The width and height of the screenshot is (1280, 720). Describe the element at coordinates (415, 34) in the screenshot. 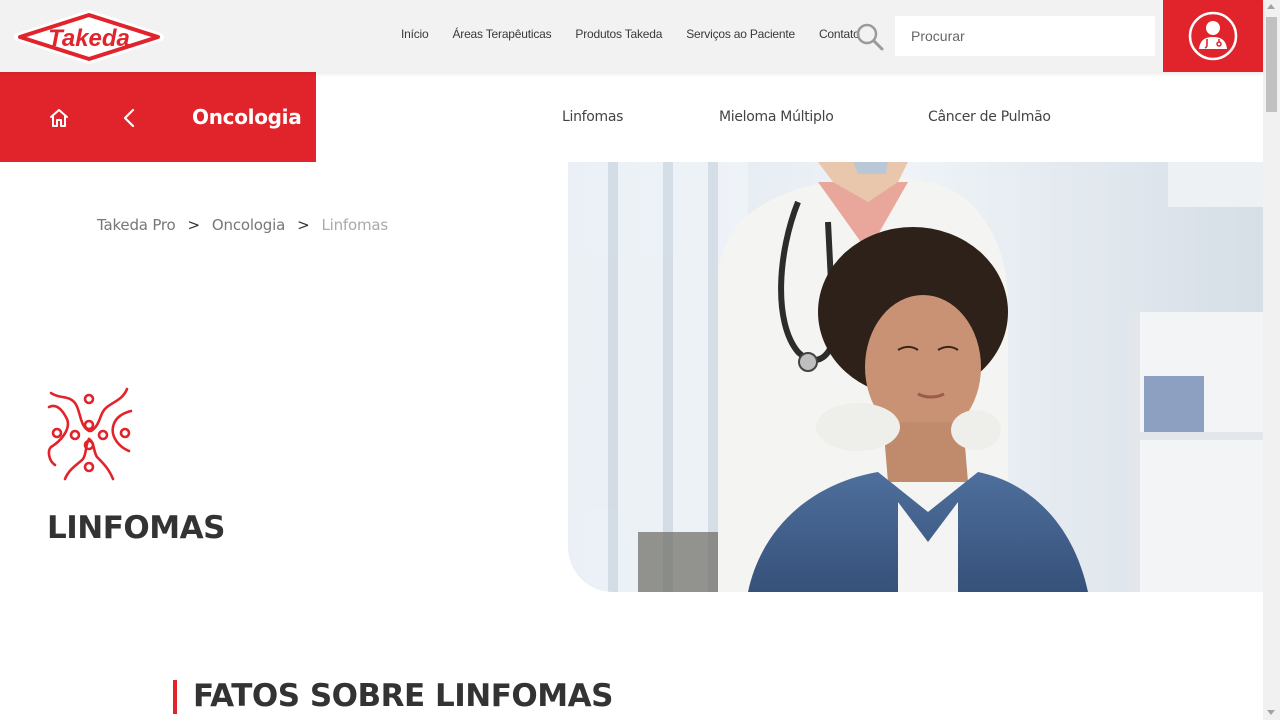

I see `nav-link-inicio: Início` at that location.